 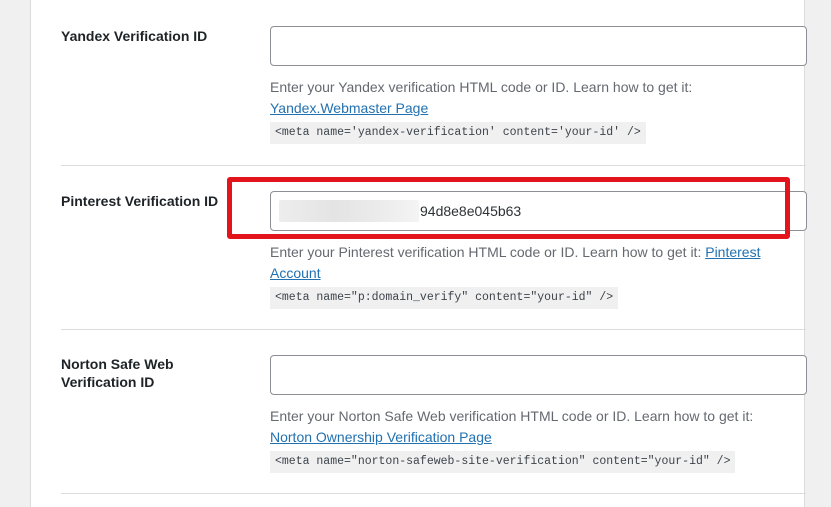 I want to click on norton-verification-input, so click(x=538, y=375).